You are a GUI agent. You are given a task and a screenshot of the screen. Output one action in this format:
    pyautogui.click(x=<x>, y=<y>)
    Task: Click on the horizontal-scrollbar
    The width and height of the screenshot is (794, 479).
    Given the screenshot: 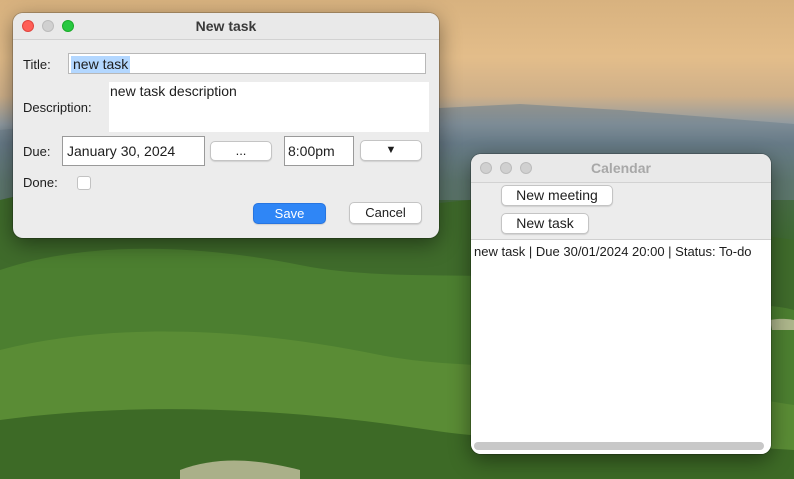 What is the action you would take?
    pyautogui.click(x=619, y=446)
    